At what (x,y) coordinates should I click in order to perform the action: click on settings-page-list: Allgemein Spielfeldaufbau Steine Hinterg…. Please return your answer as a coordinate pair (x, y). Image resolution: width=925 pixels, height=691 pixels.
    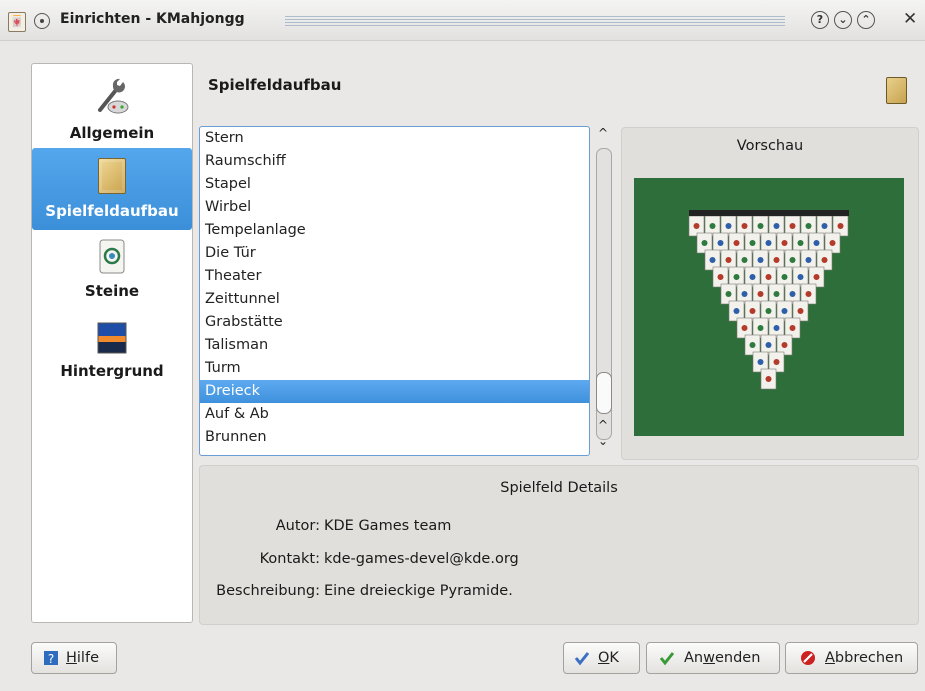
    Looking at the image, I should click on (112, 343).